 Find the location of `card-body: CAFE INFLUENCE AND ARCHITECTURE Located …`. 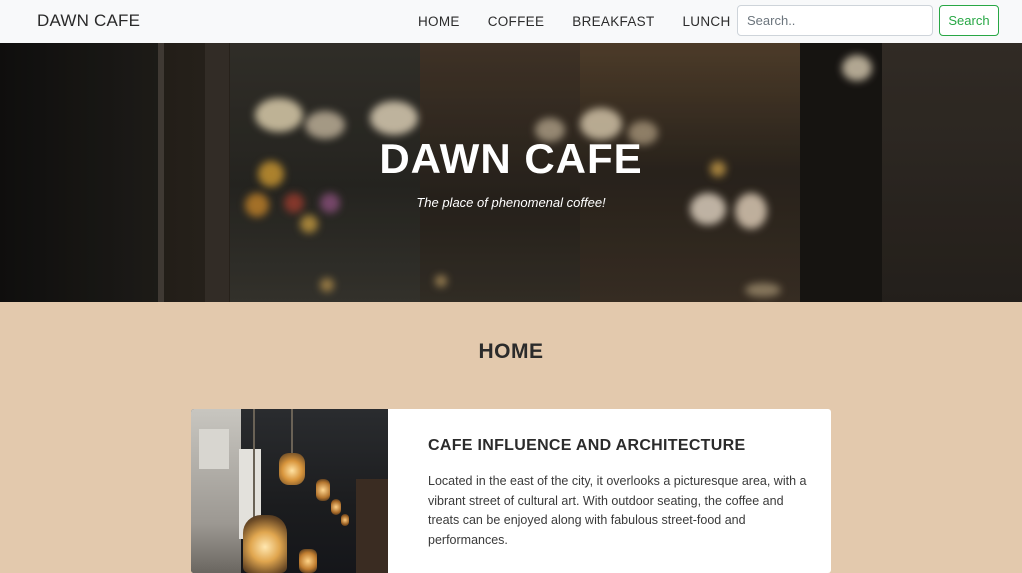

card-body: CAFE INFLUENCE AND ARCHITECTURE Located … is located at coordinates (620, 493).